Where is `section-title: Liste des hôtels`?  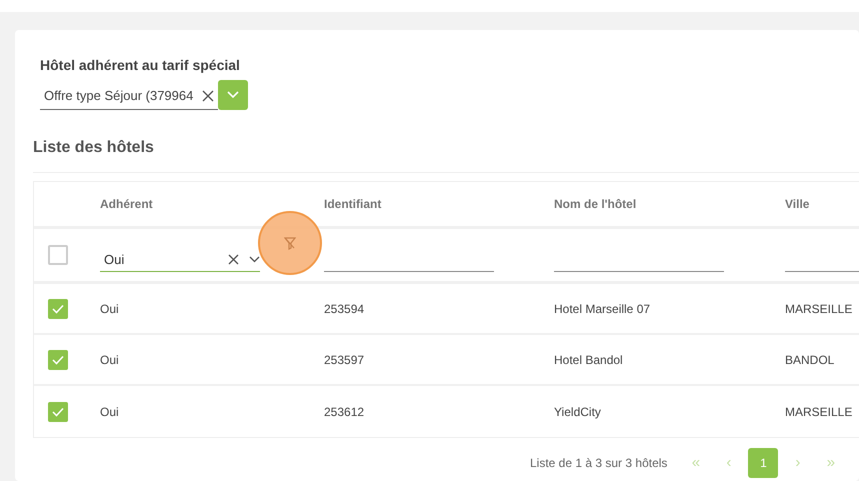
section-title: Liste des hôtels is located at coordinates (93, 148).